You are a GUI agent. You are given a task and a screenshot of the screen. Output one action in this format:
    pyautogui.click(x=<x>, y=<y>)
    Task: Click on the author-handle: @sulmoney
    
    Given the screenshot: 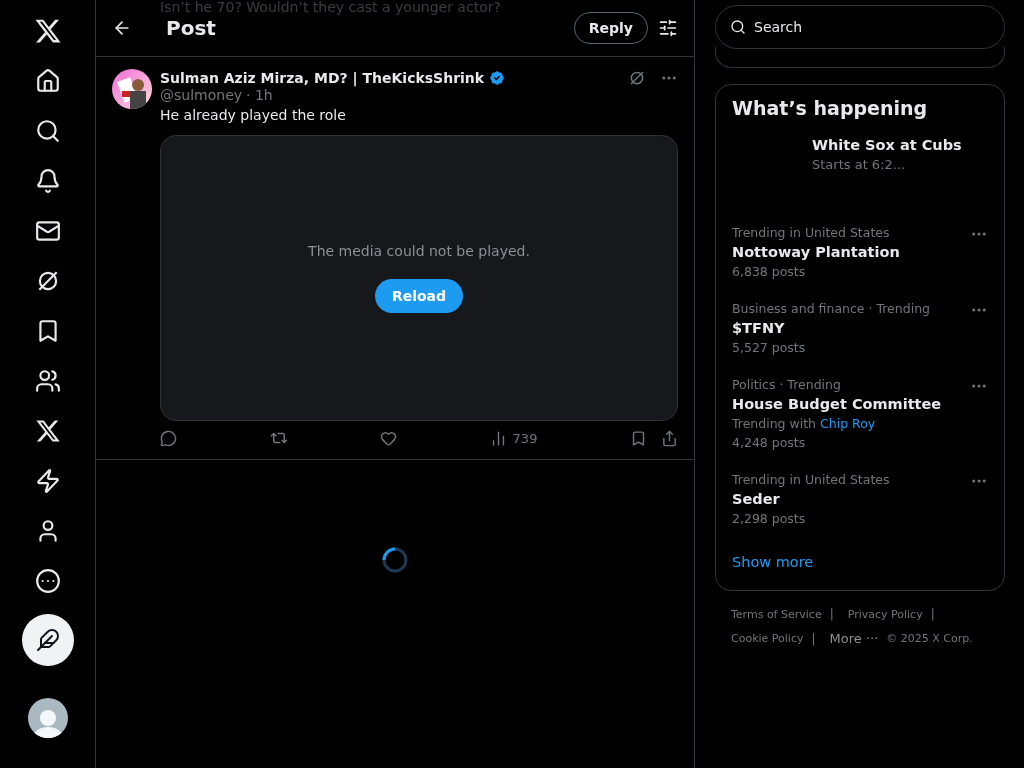 What is the action you would take?
    pyautogui.click(x=201, y=95)
    